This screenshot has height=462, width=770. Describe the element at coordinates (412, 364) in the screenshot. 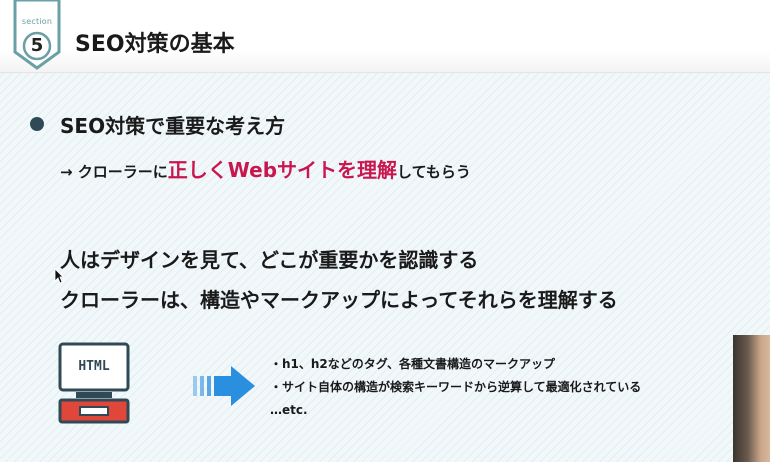

I see `list-item: ・h1、h2などのタグ、各種文書構造のマークアップ` at that location.